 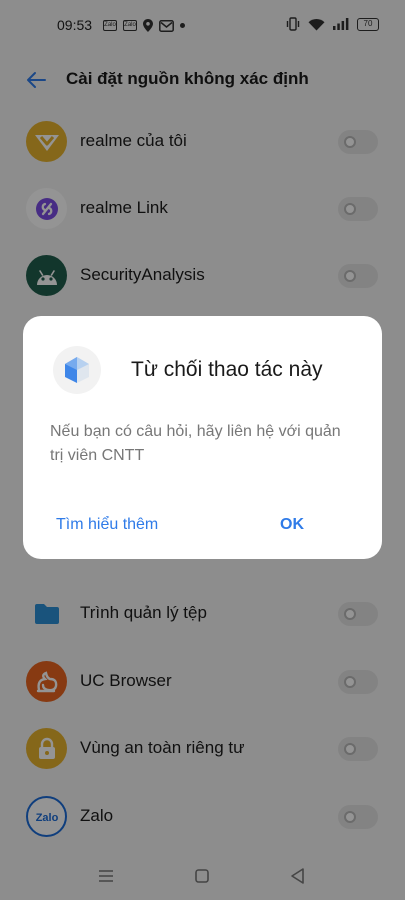 I want to click on learn-more-button: Tìm hiểu thêm, so click(x=107, y=525).